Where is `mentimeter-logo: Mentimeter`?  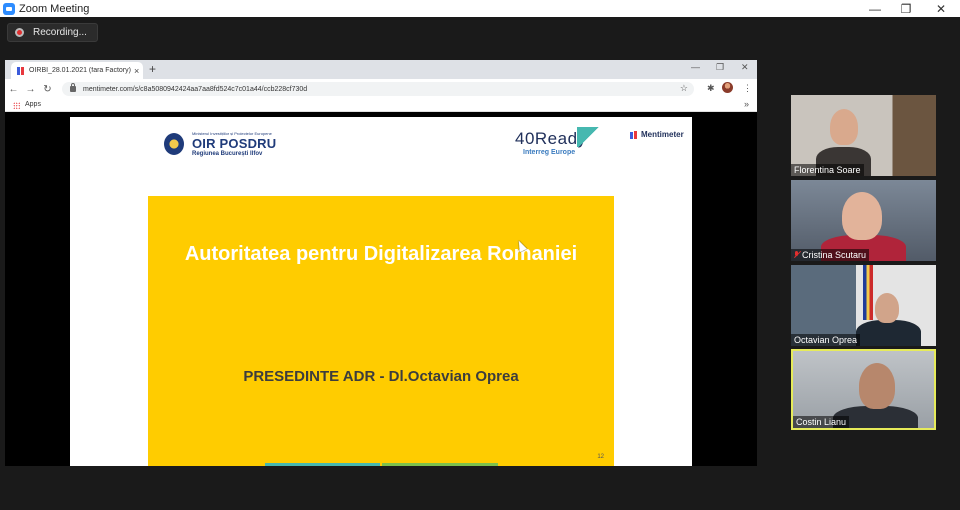 mentimeter-logo: Mentimeter is located at coordinates (657, 134).